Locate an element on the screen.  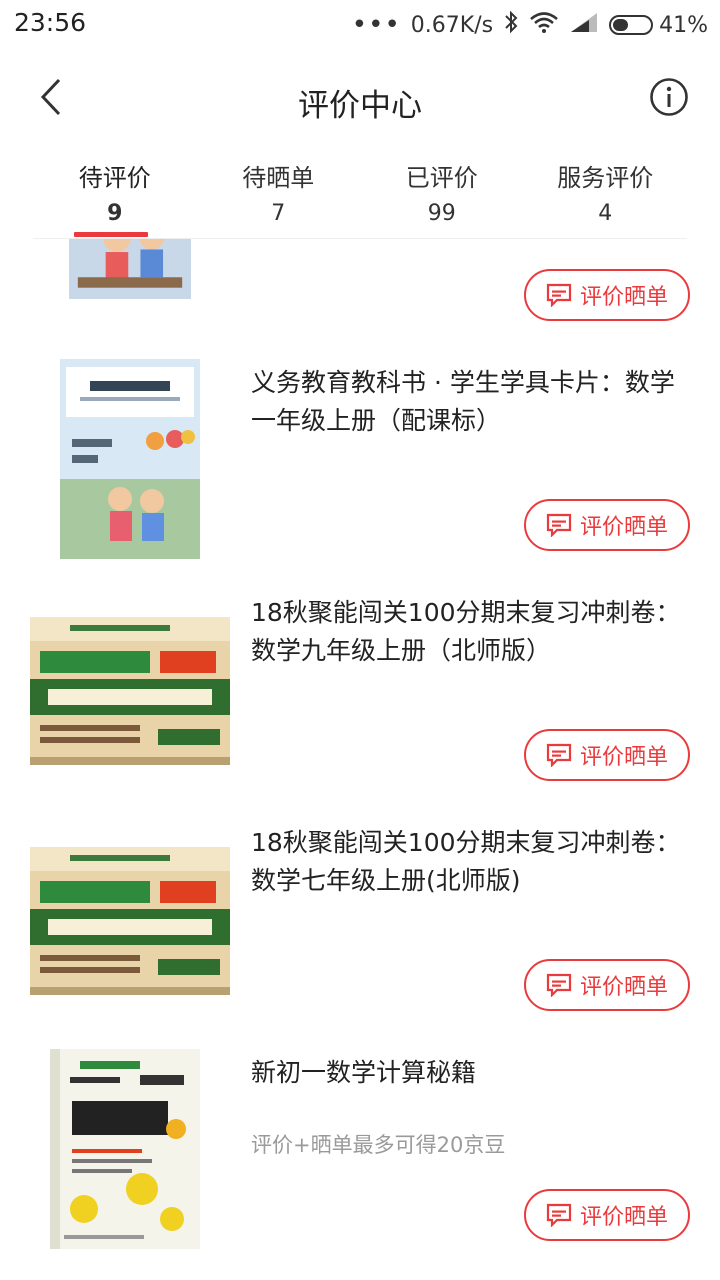
tab-pending-show: 待晒单 7 is located at coordinates (279, 192).